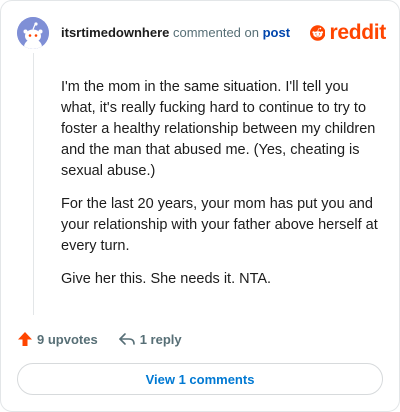 The image size is (400, 412). I want to click on reddit-logo-icon, so click(318, 33).